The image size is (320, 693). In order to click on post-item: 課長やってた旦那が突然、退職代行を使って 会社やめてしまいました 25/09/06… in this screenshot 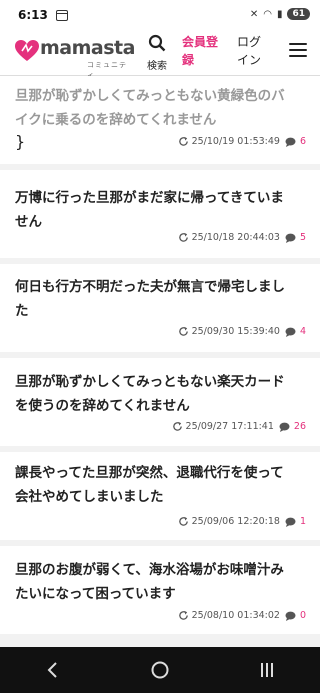, I will do `click(160, 496)`.